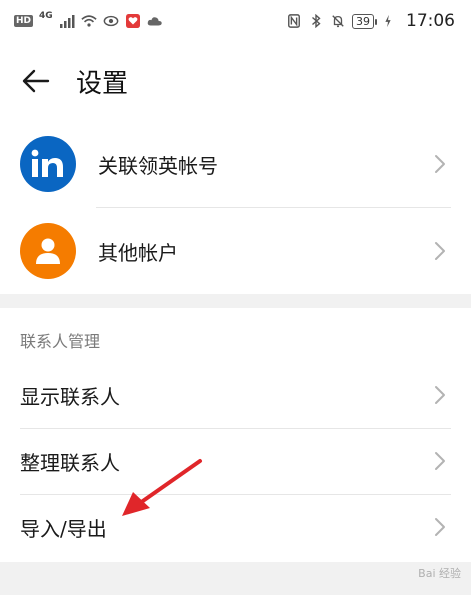  I want to click on signal-icon, so click(67, 21).